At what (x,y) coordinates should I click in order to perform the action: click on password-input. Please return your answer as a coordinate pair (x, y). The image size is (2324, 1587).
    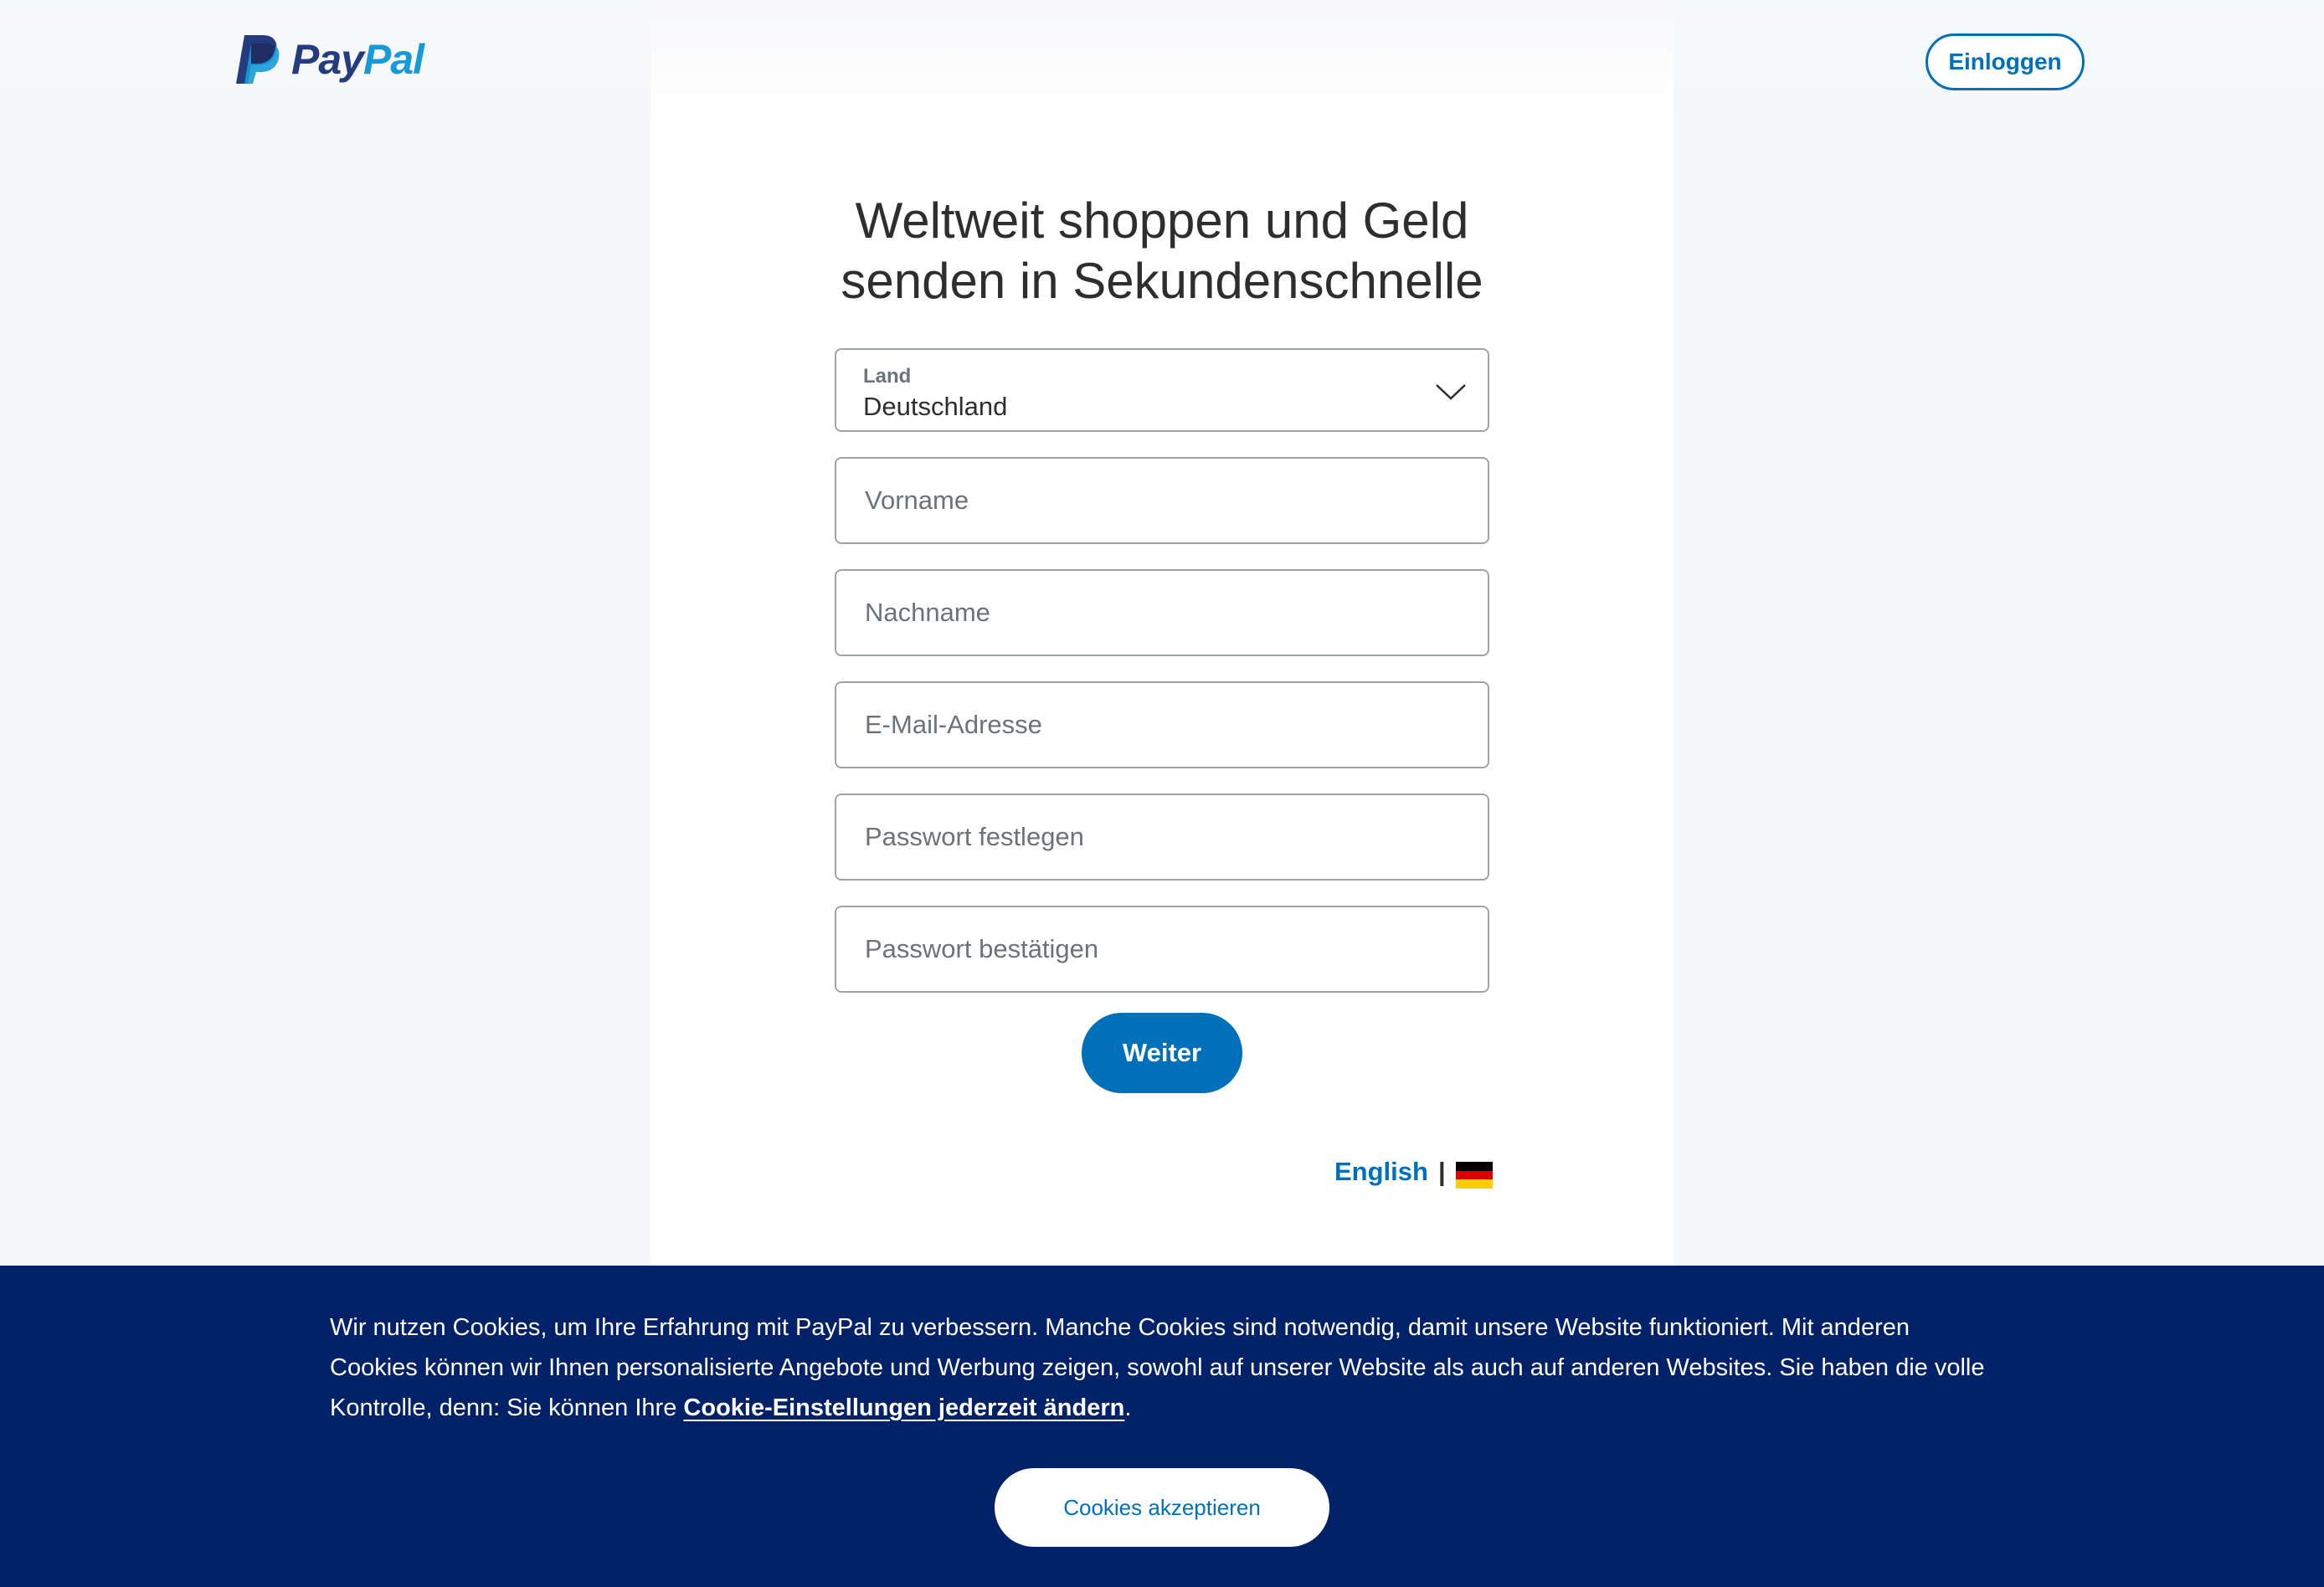
    Looking at the image, I should click on (1162, 837).